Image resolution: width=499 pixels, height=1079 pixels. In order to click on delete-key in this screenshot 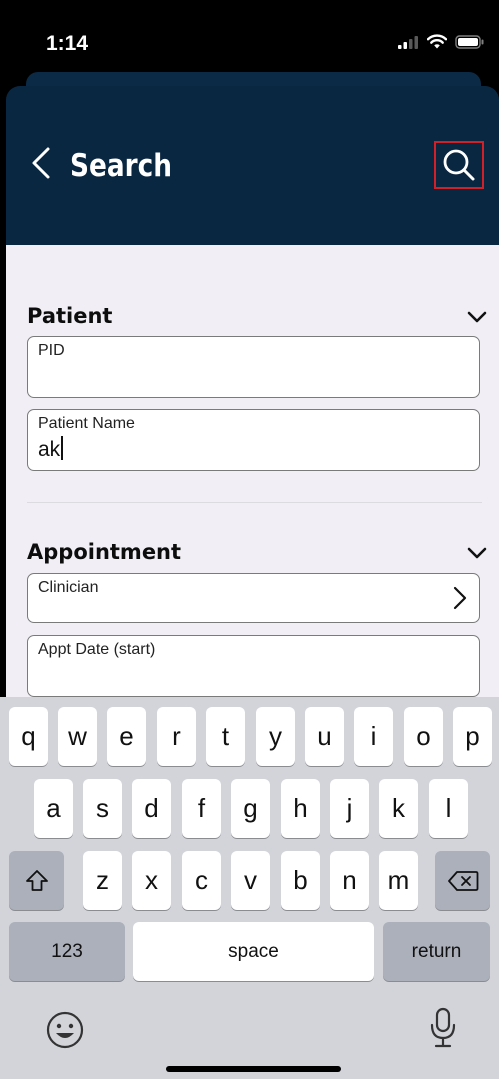, I will do `click(462, 880)`.